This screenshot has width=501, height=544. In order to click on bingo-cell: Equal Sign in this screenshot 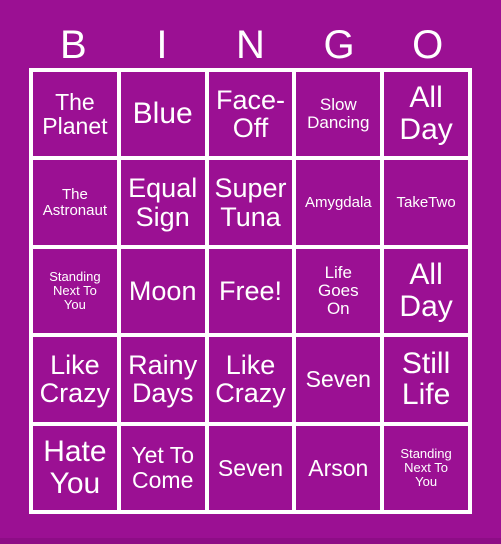, I will do `click(162, 202)`.